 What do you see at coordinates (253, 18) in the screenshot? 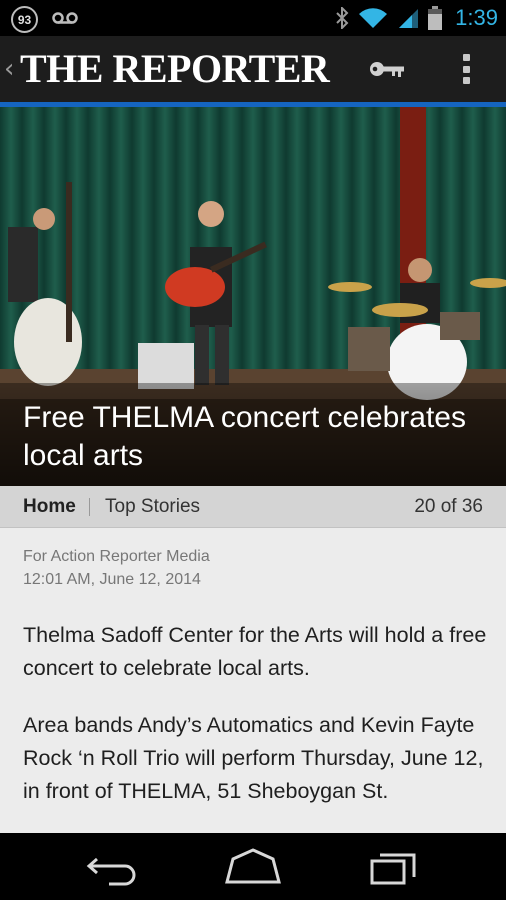
I see `status-bar: 93 1:39` at bounding box center [253, 18].